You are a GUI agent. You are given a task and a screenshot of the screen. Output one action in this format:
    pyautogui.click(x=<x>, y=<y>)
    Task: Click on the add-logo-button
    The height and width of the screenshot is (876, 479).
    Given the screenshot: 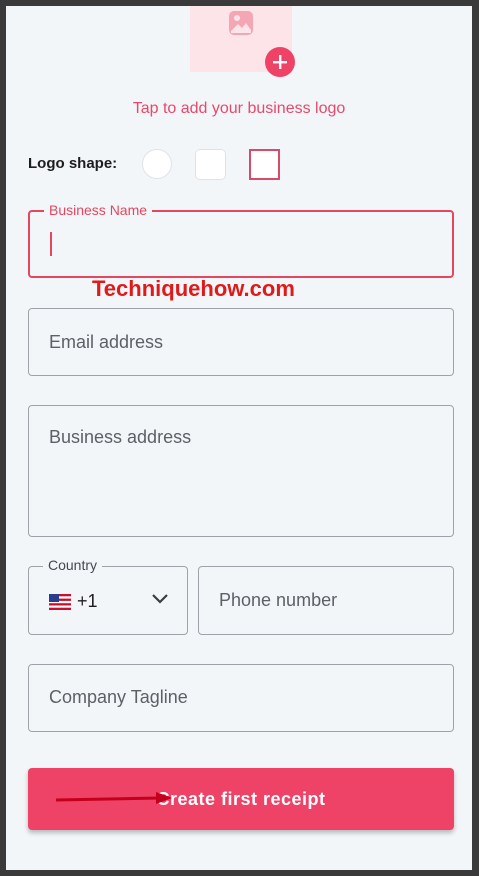 What is the action you would take?
    pyautogui.click(x=280, y=62)
    